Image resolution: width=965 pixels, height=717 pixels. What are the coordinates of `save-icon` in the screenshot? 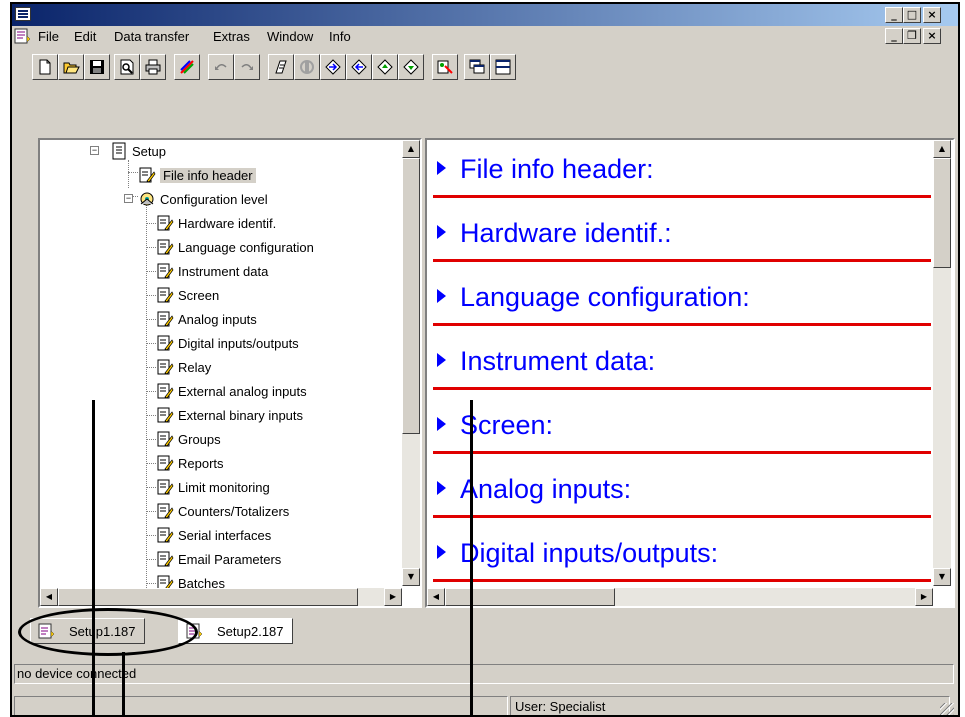 It's located at (97, 67).